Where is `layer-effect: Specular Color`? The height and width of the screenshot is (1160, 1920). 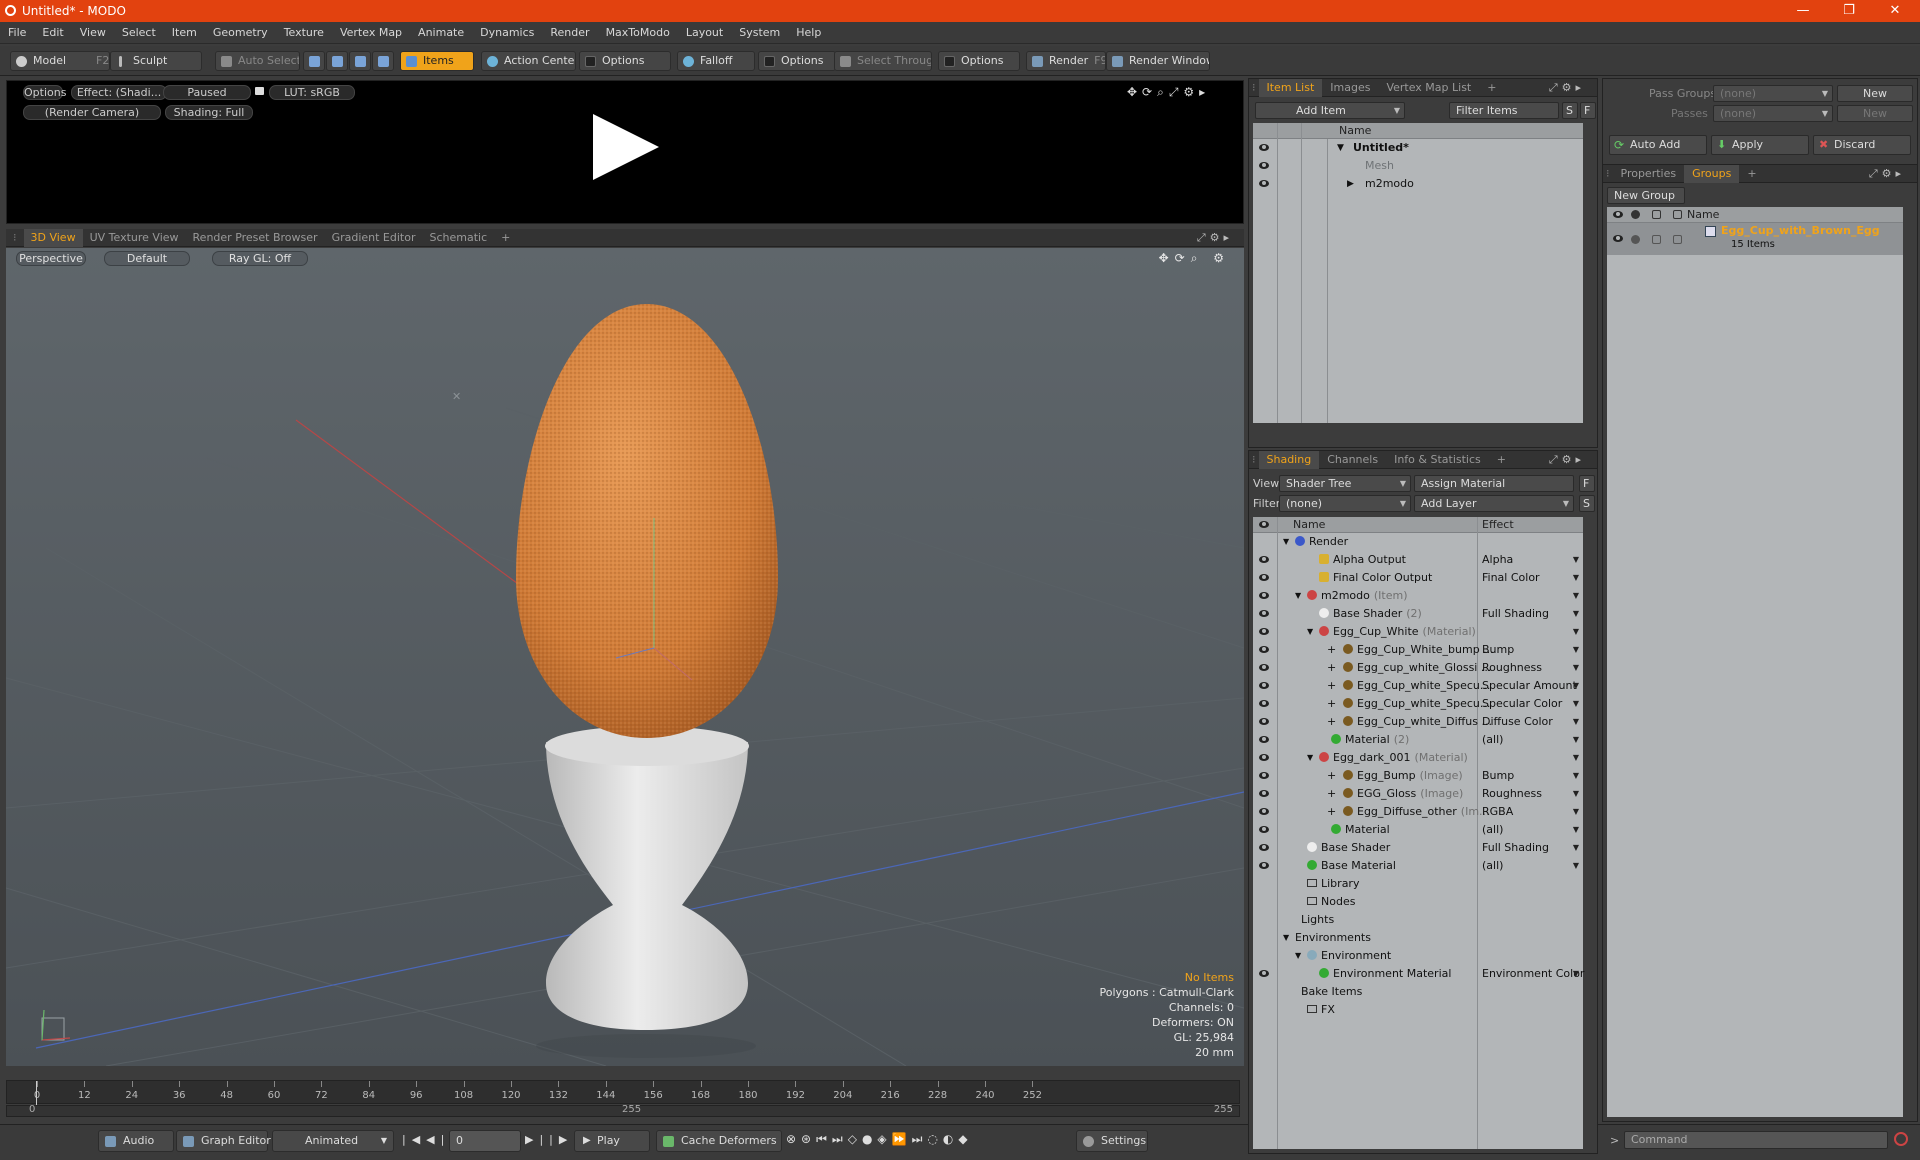 layer-effect: Specular Color is located at coordinates (1522, 704).